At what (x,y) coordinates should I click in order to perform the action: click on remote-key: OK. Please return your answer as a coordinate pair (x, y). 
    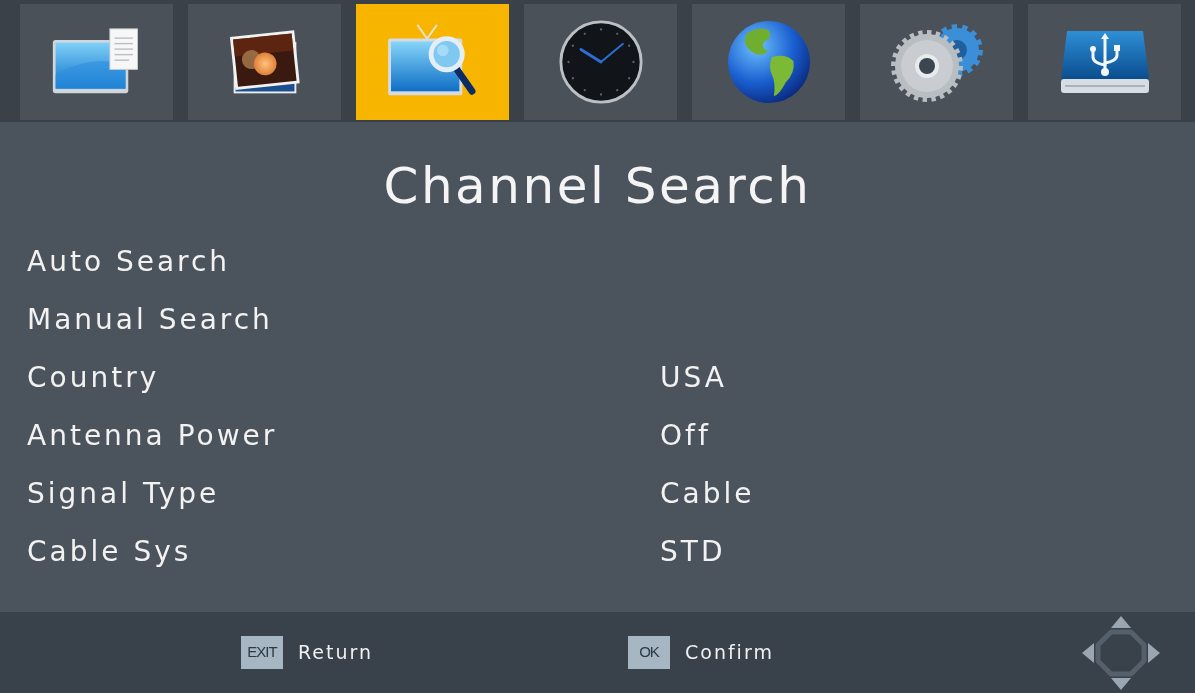
    Looking at the image, I should click on (649, 652).